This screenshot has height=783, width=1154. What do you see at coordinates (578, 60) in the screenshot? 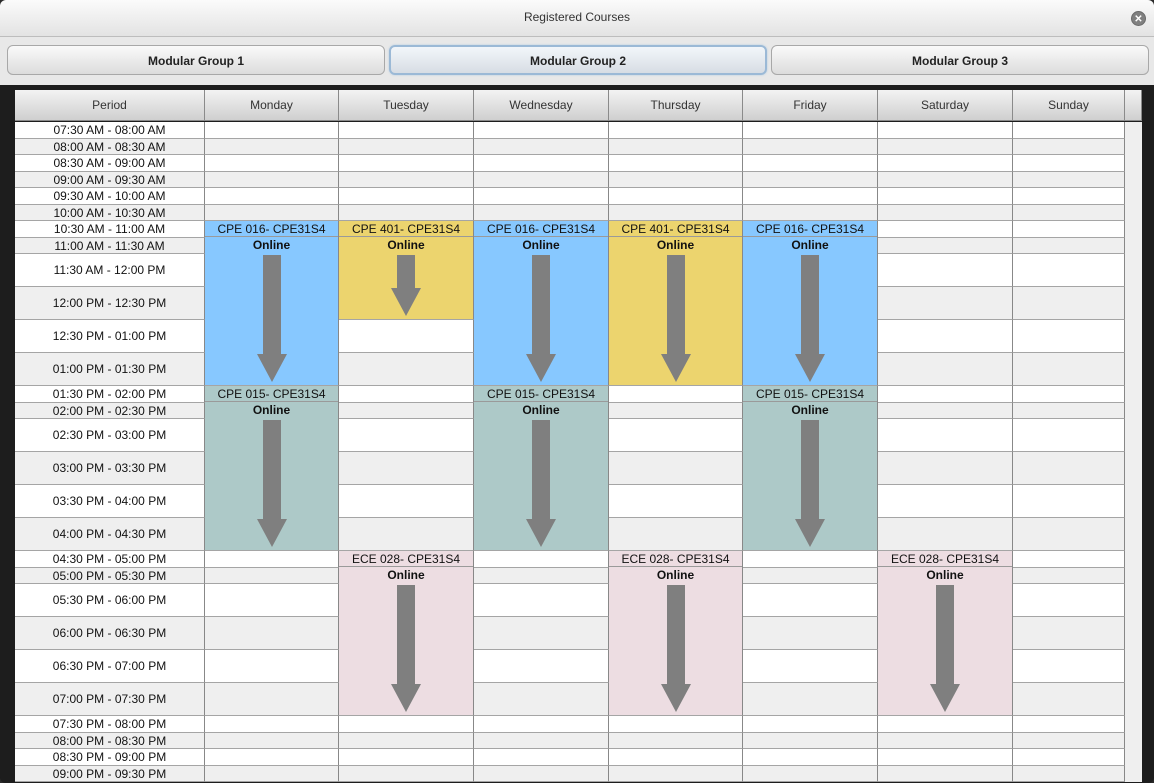
I see `tab-modular-group-2: Modular Group 2` at bounding box center [578, 60].